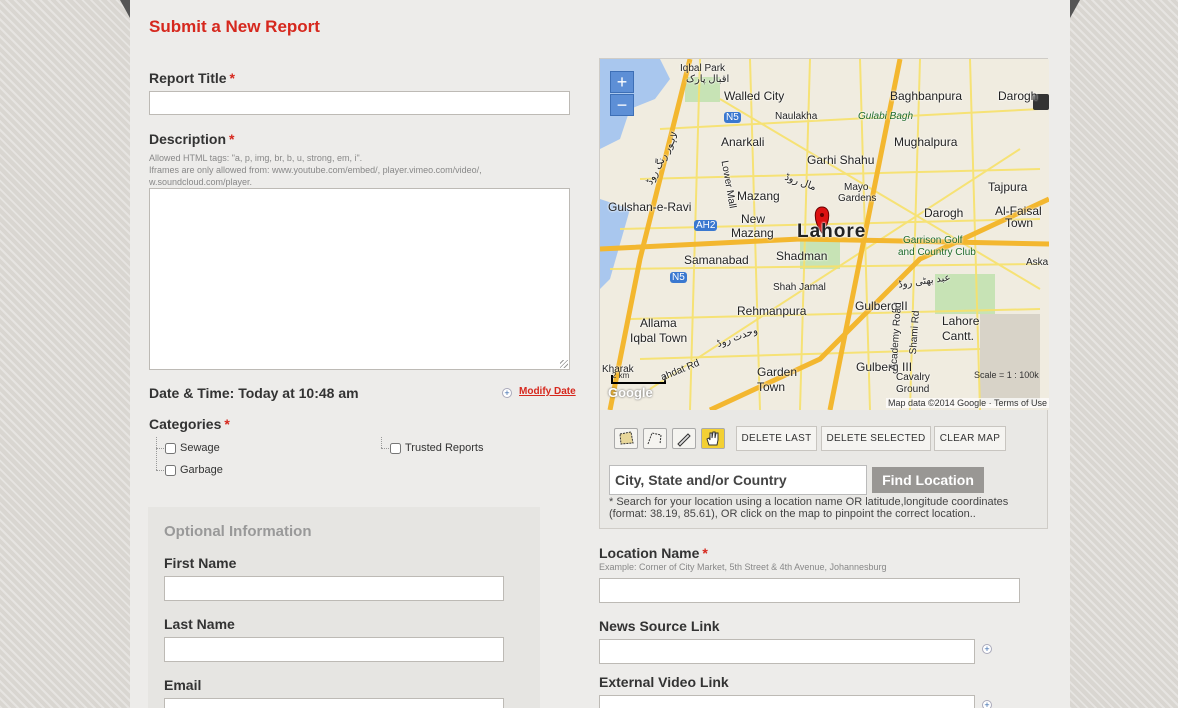  I want to click on ribbon-left-corner, so click(125, 9).